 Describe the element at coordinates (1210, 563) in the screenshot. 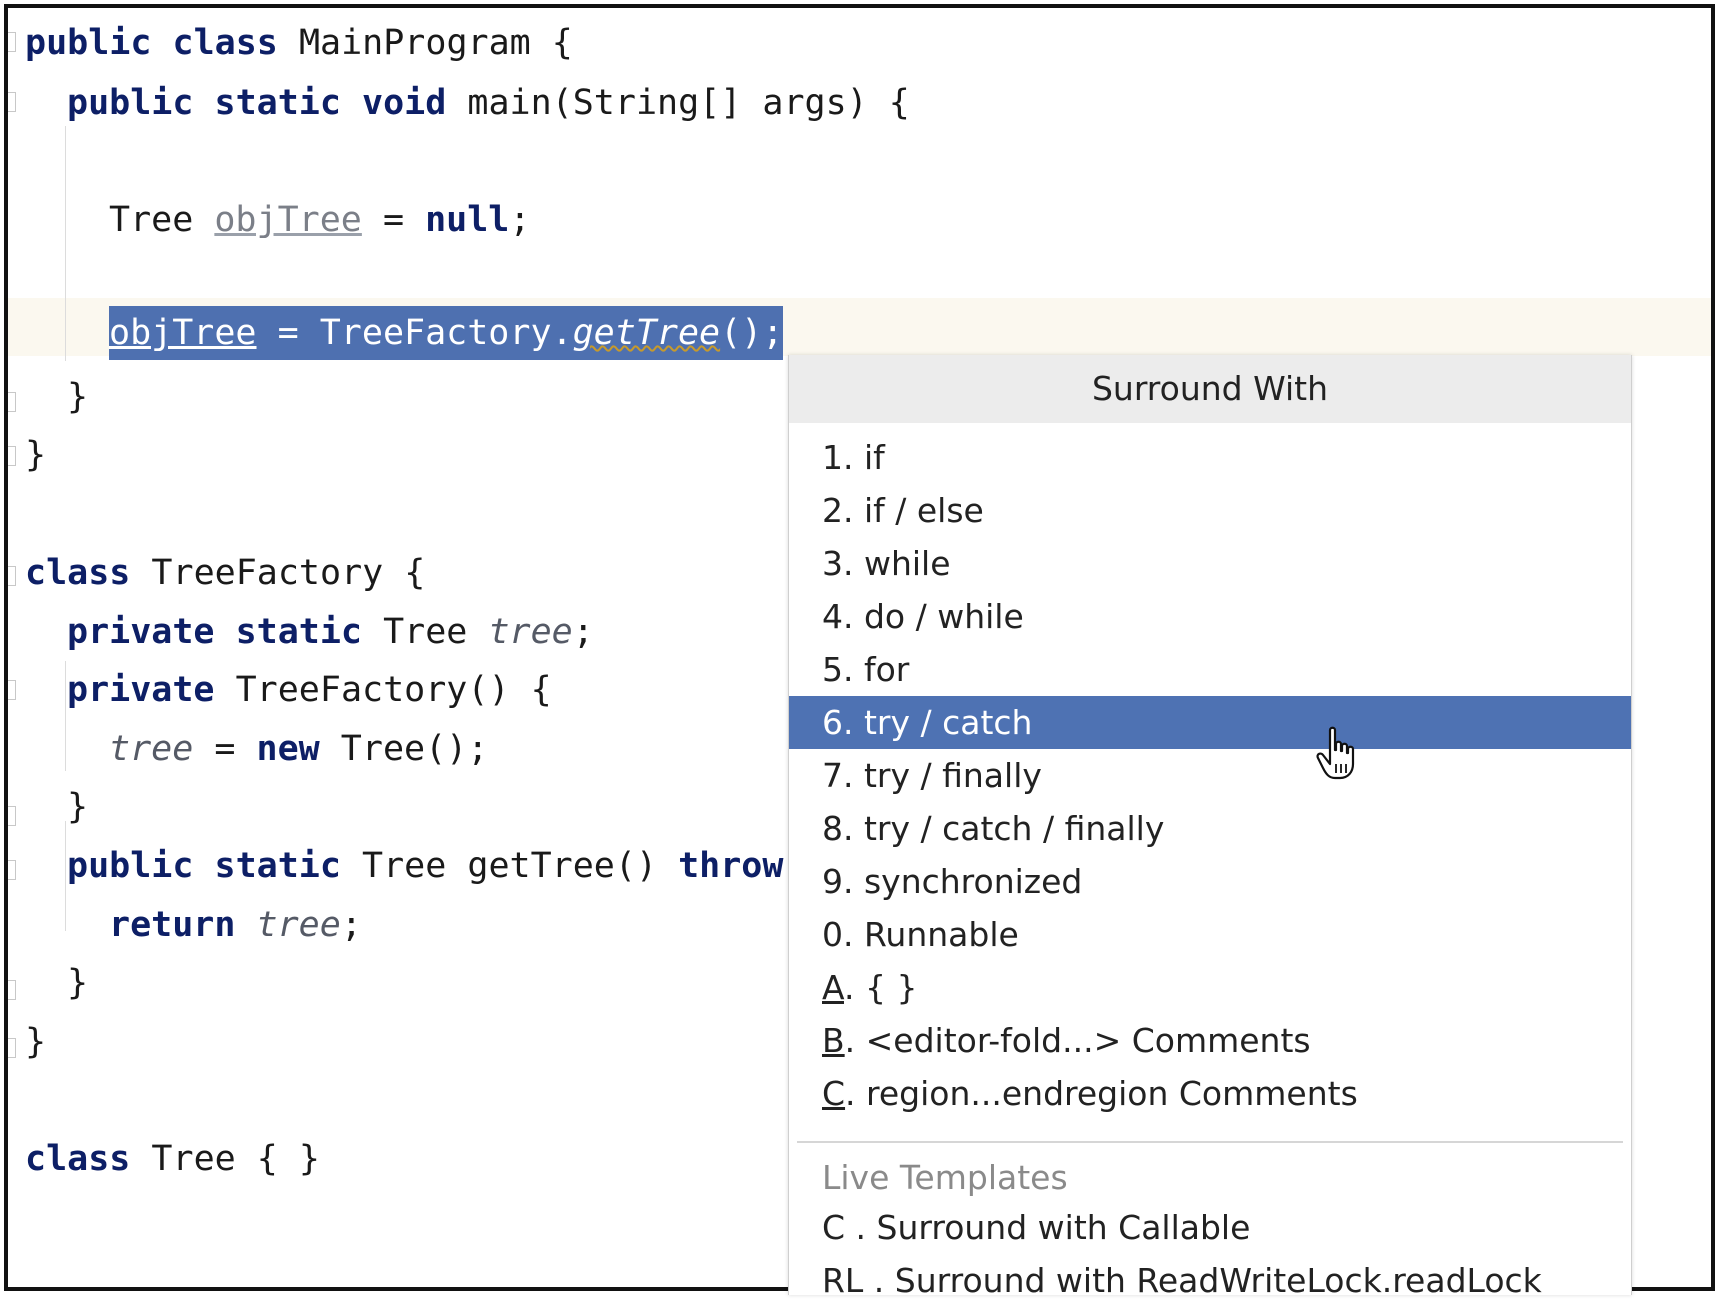

I see `menu-item-while: 3. while` at that location.